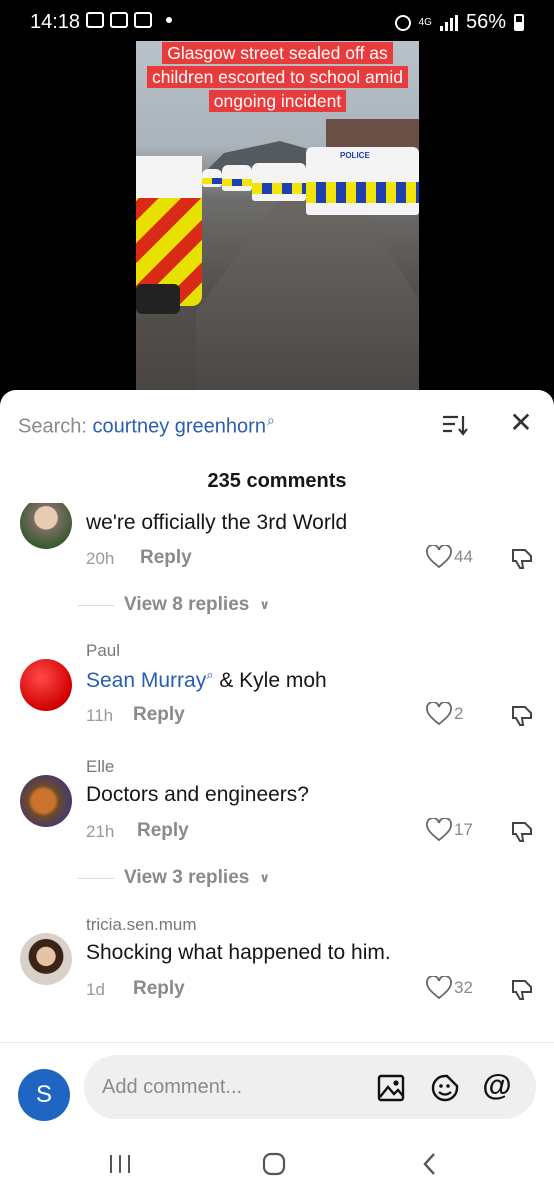  Describe the element at coordinates (445, 1088) in the screenshot. I see `emoji-icon` at that location.